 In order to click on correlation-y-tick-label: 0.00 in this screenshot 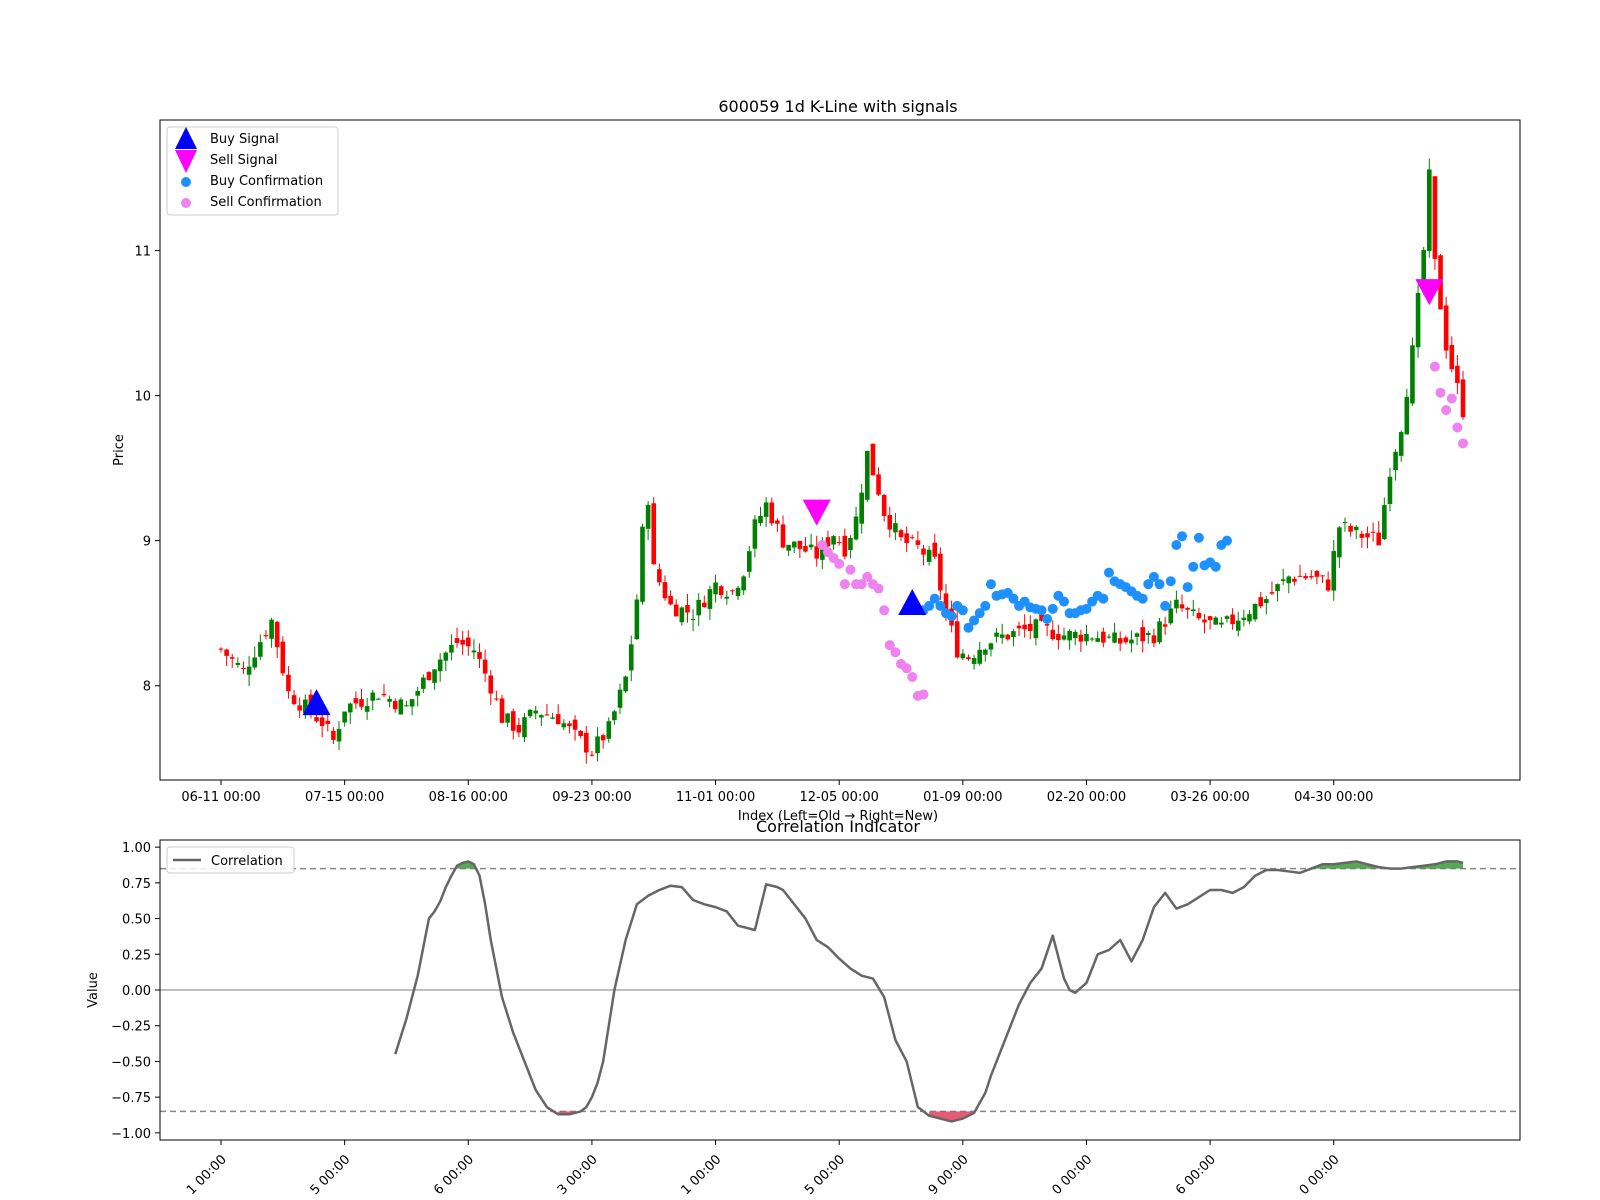, I will do `click(136, 991)`.